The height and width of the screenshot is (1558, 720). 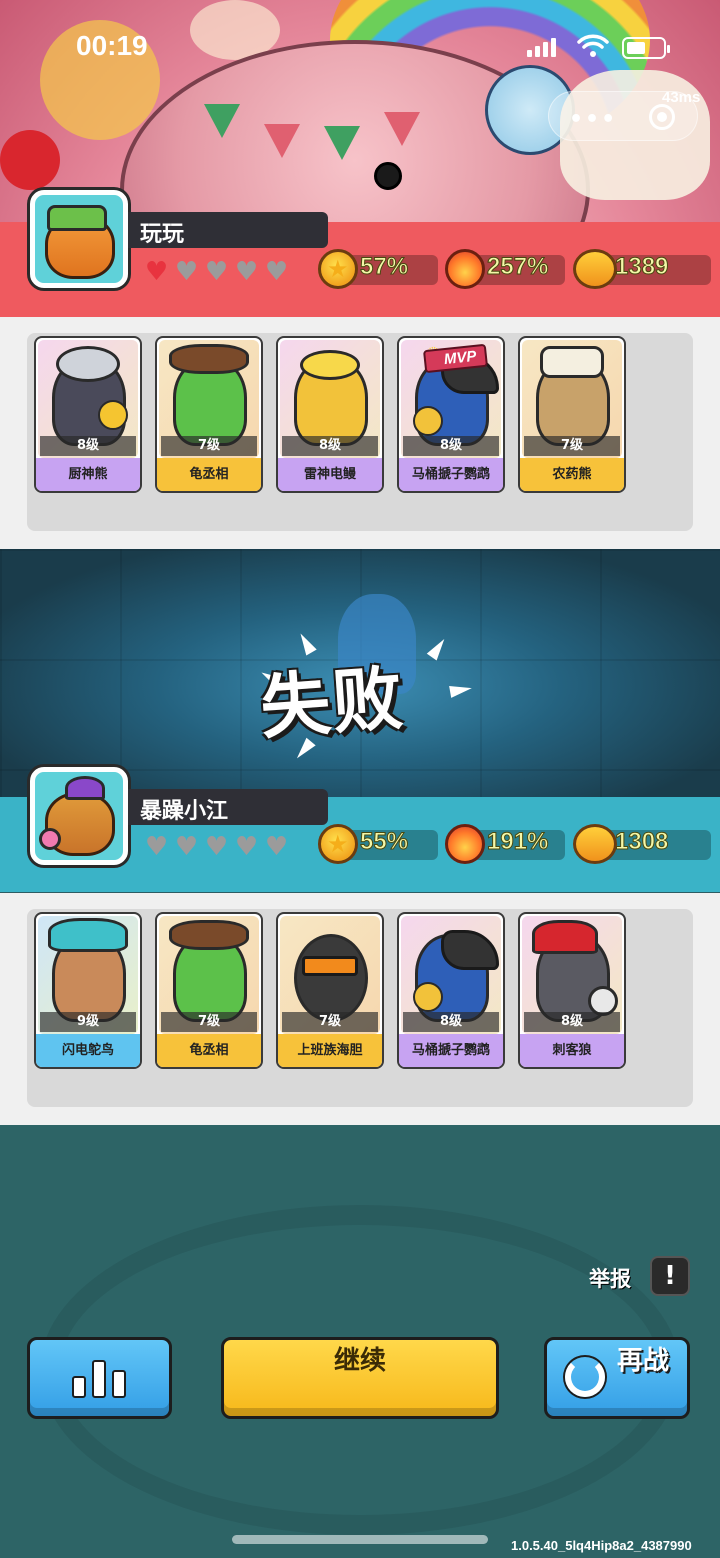 I want to click on hero-name: 厨神熊, so click(x=88, y=474).